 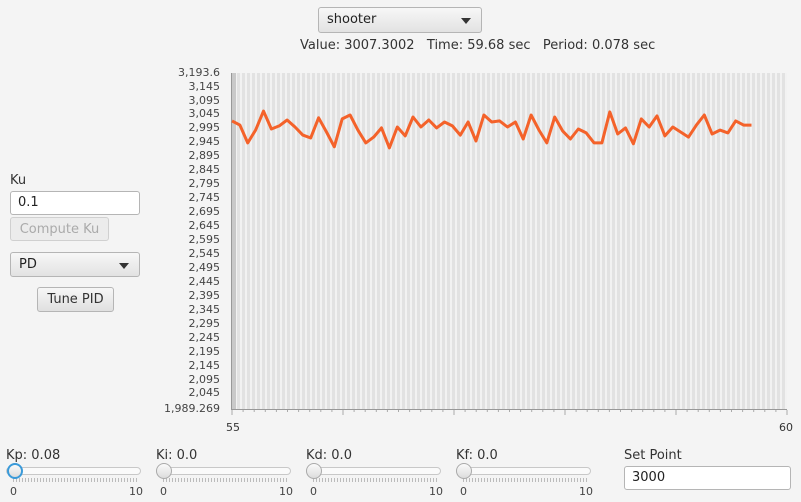 I want to click on setpoint-input: 3000, so click(x=707, y=478).